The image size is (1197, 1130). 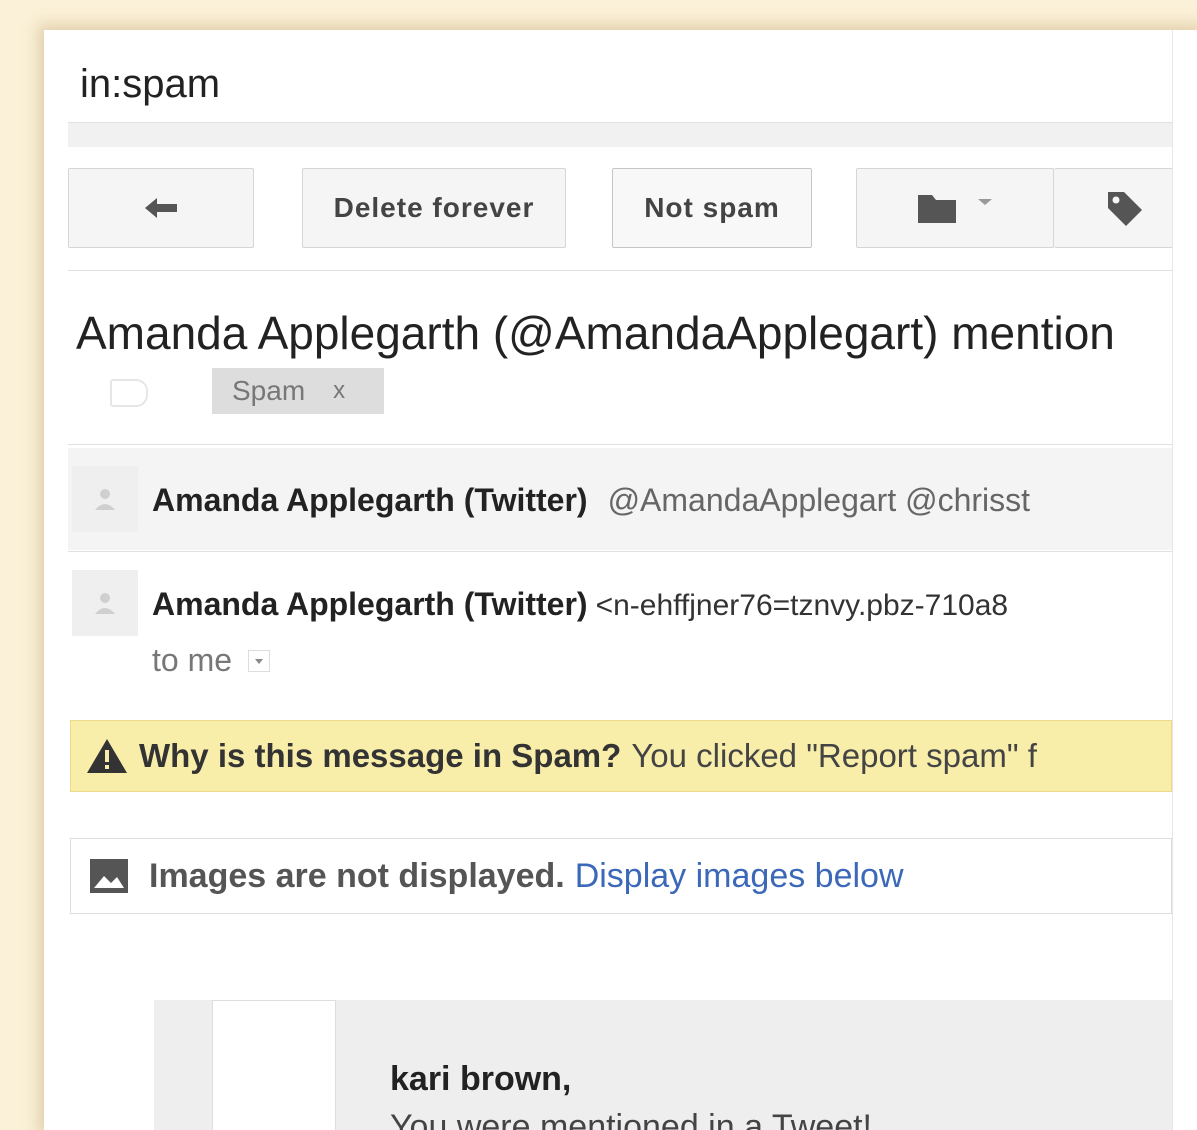 I want to click on email-greeting: kari brown,, so click(x=481, y=1079).